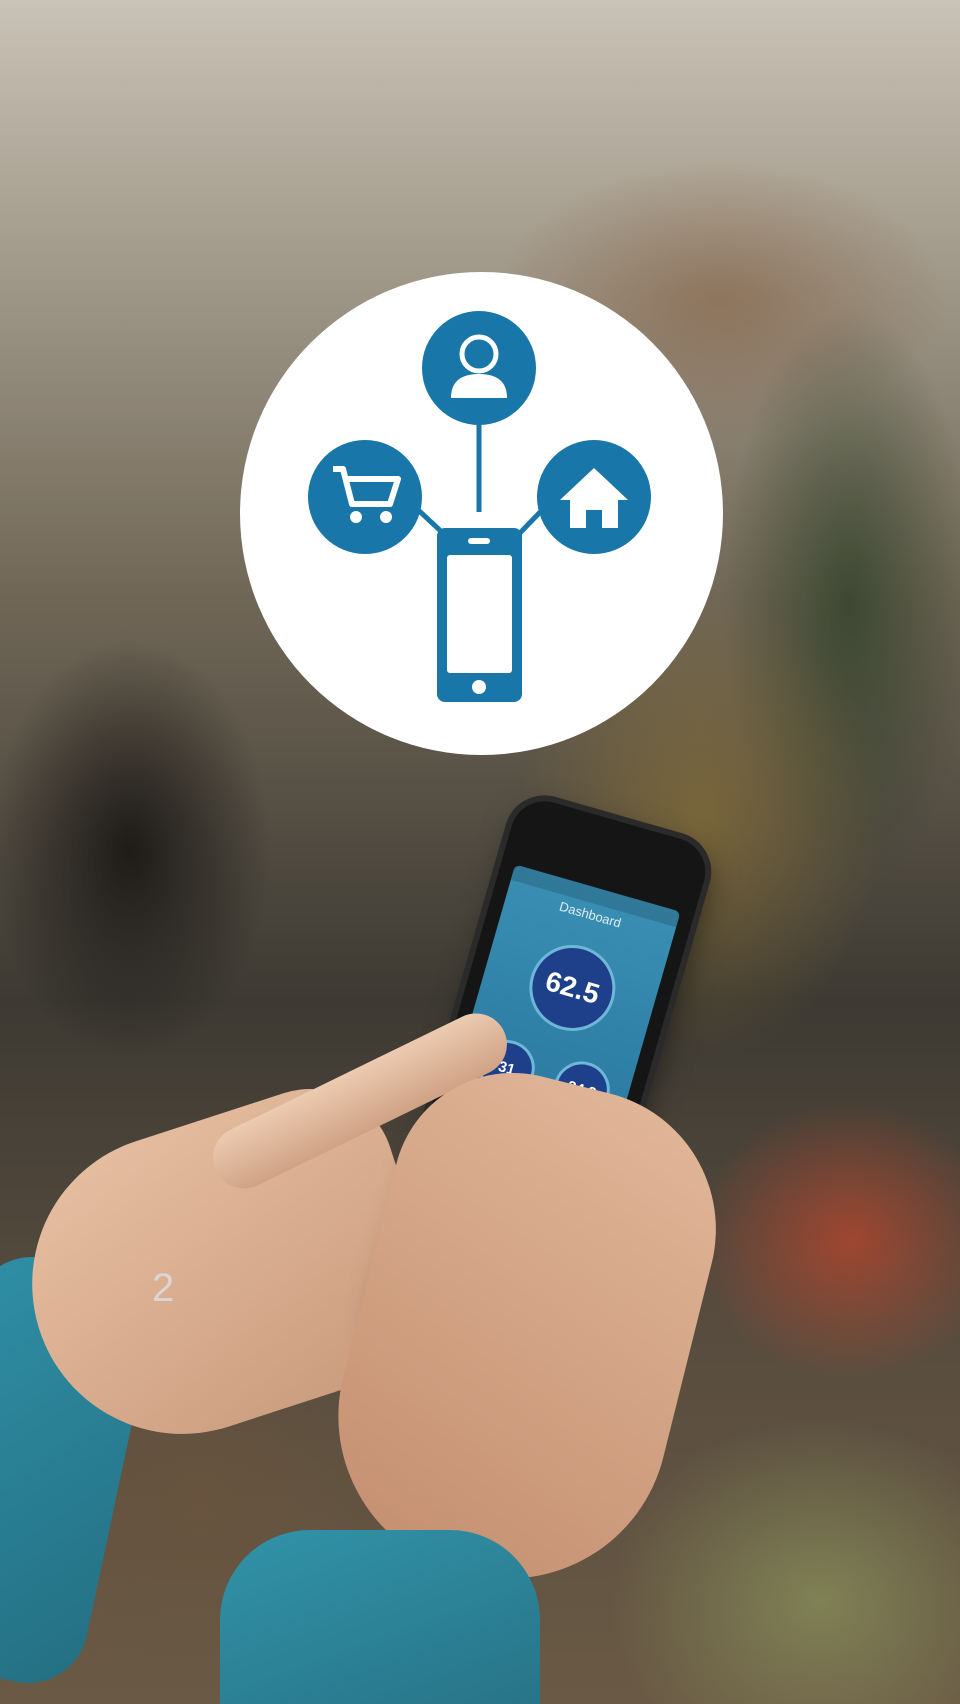 This screenshot has height=1704, width=960. What do you see at coordinates (365, 497) in the screenshot?
I see `shopping-cart-icon` at bounding box center [365, 497].